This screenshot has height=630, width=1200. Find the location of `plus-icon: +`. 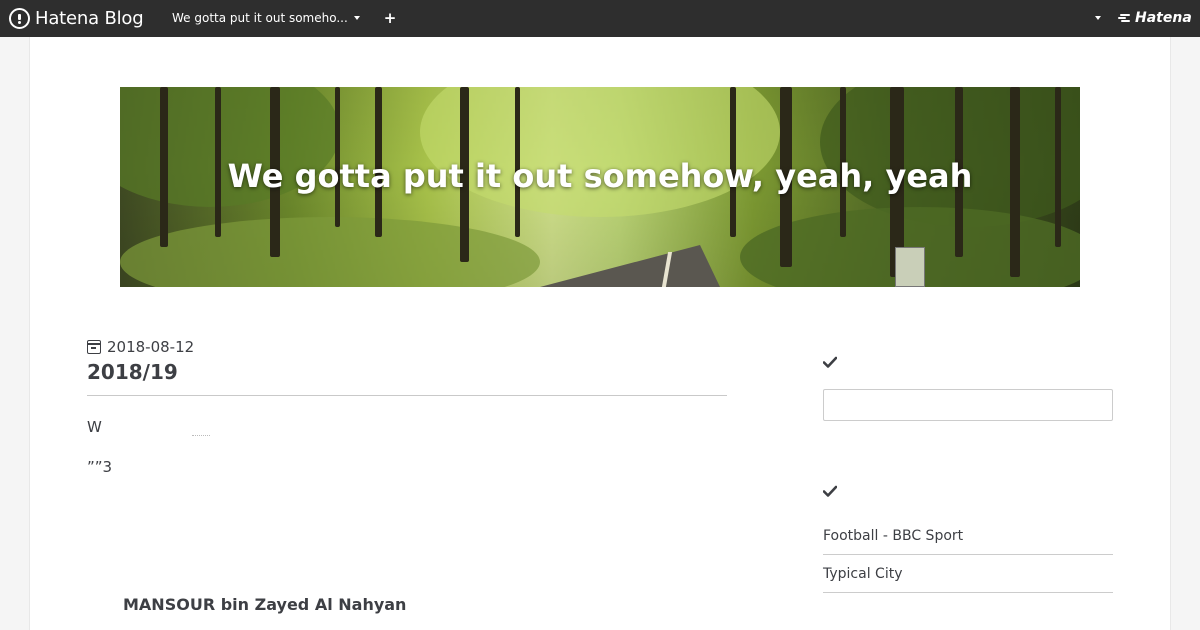

plus-icon: + is located at coordinates (390, 18).